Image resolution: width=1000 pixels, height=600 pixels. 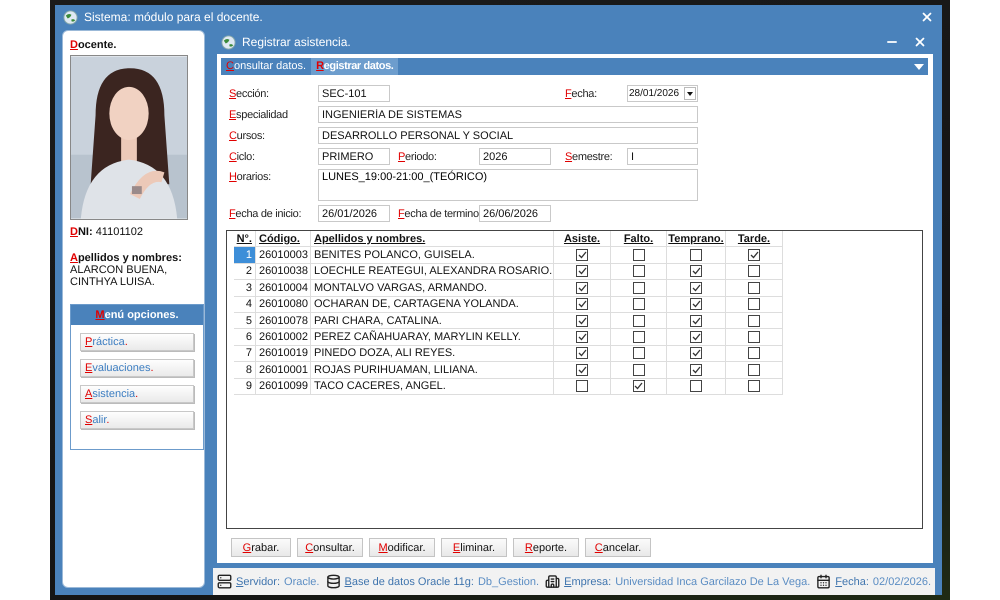 What do you see at coordinates (515, 156) in the screenshot?
I see `text-field: 2026` at bounding box center [515, 156].